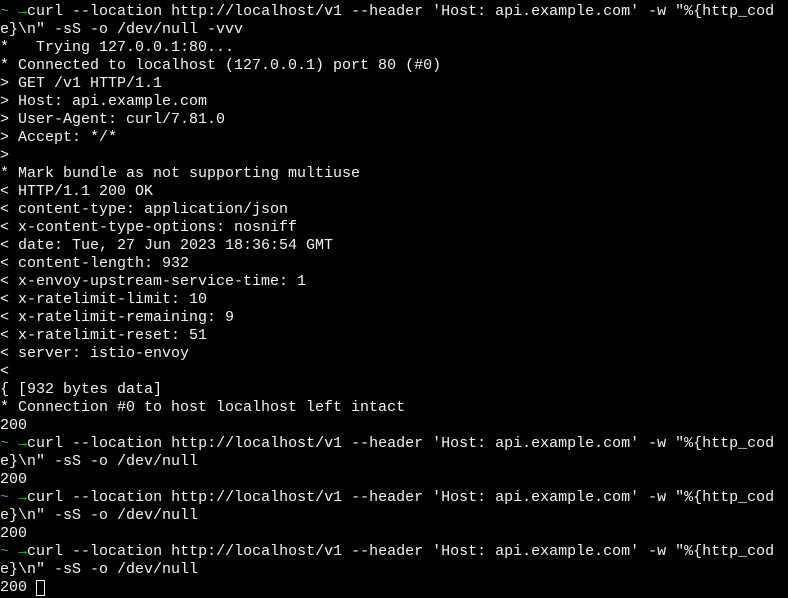 This screenshot has height=598, width=788. Describe the element at coordinates (122, 29) in the screenshot. I see `output-text: e}\n" -sS -o /dev/null -vvv` at that location.